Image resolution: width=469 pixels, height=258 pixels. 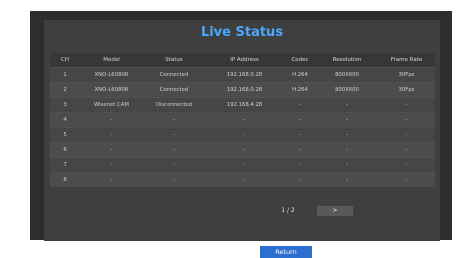 What do you see at coordinates (65, 105) in the screenshot?
I see `cell-ch: 3` at bounding box center [65, 105].